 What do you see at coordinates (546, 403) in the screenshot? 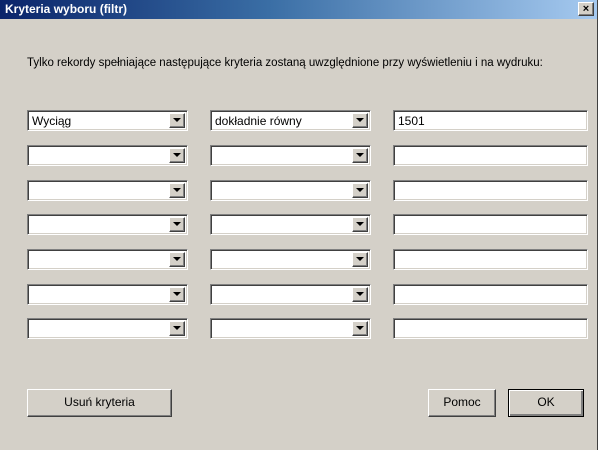
I see `ok-button: OK` at bounding box center [546, 403].